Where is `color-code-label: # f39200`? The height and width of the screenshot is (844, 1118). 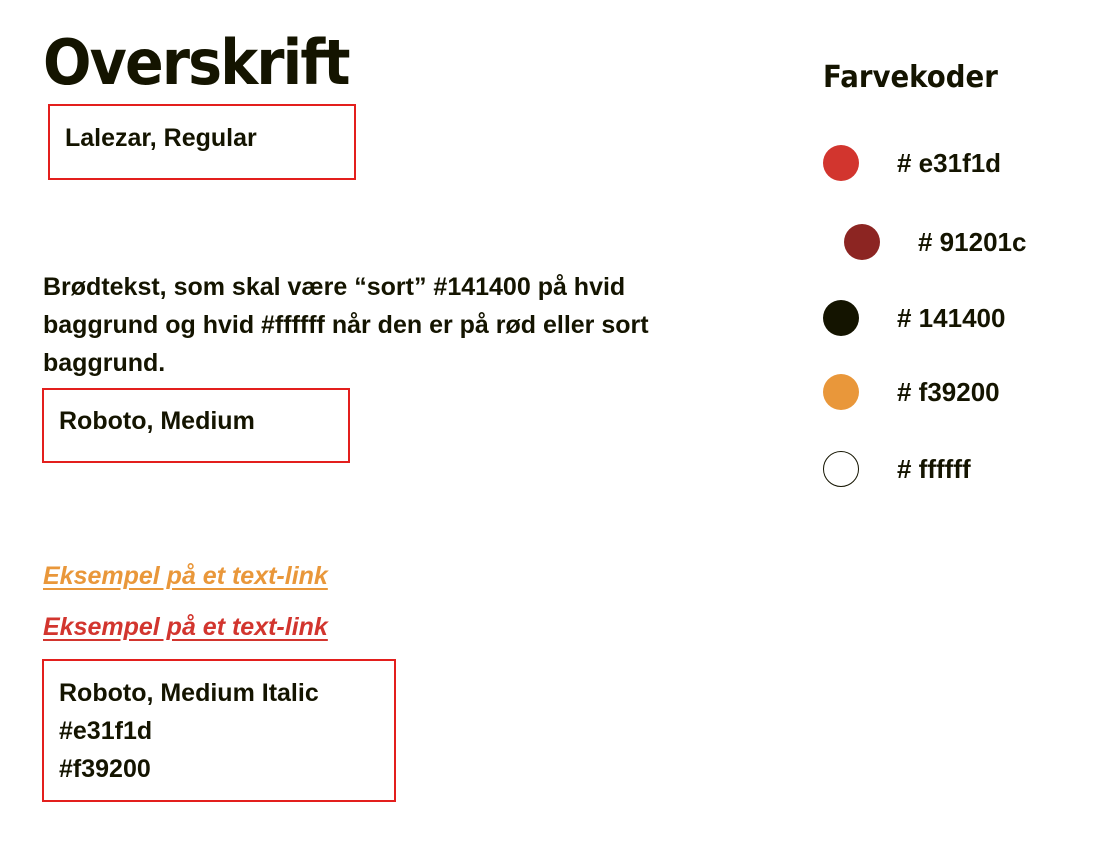 color-code-label: # f39200 is located at coordinates (948, 391).